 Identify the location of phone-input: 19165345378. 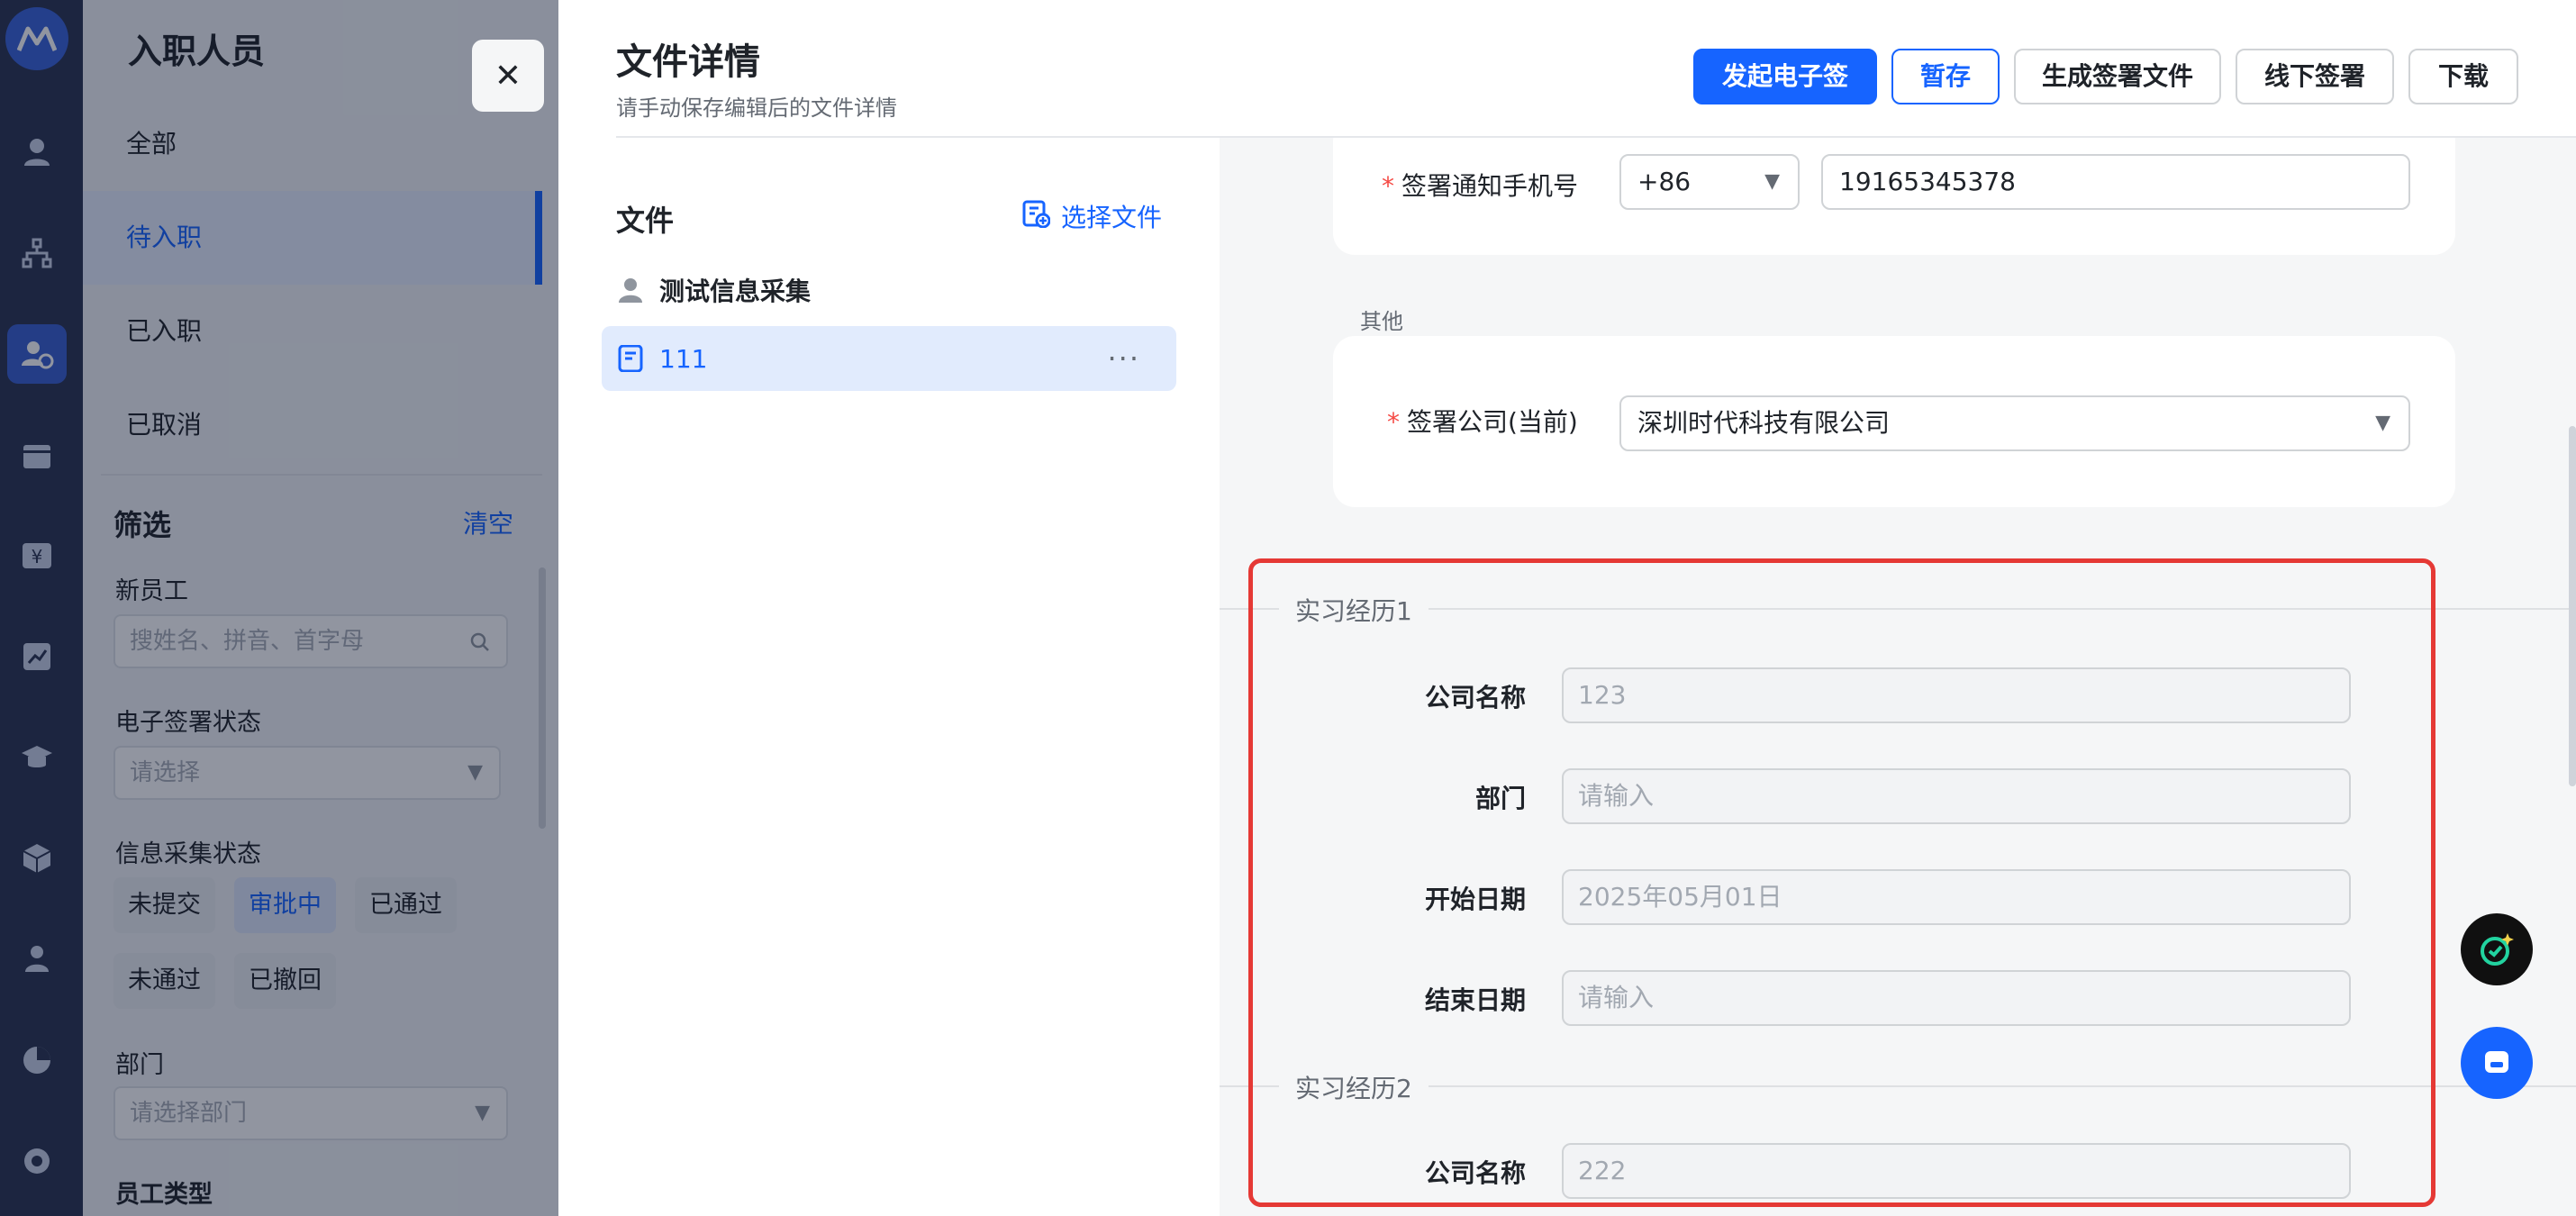
(2115, 182).